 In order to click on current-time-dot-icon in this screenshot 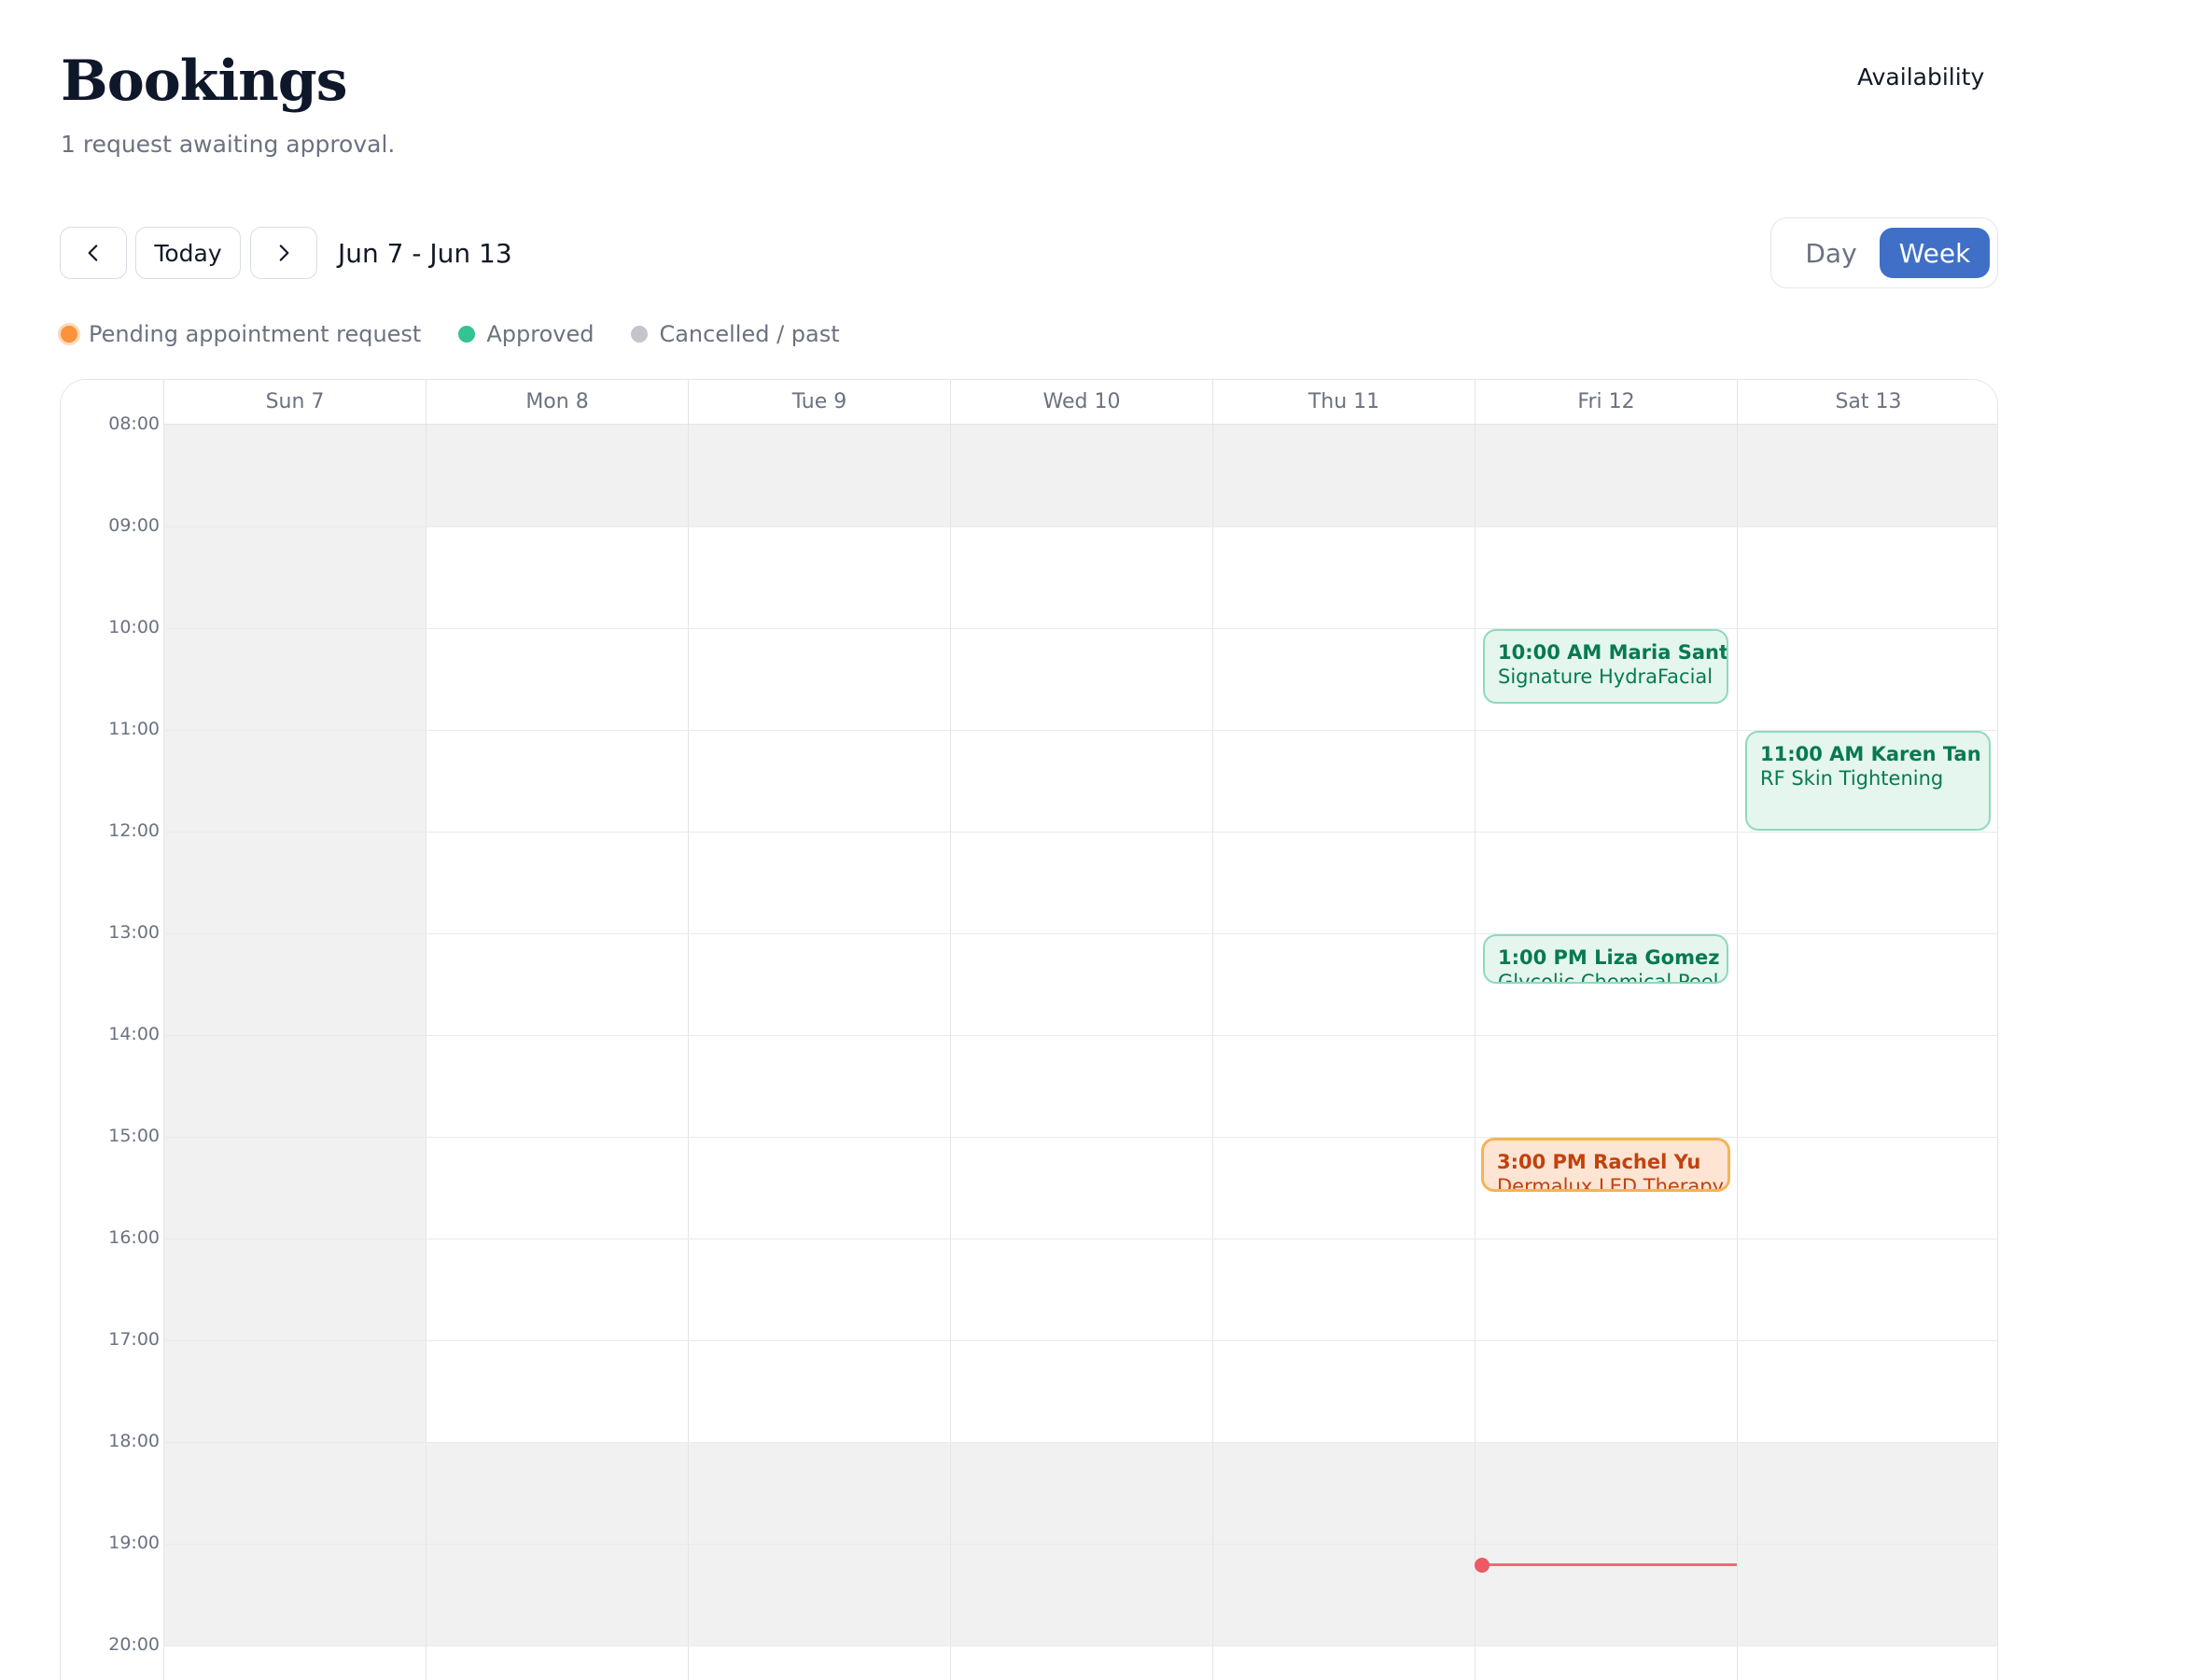, I will do `click(1482, 1565)`.